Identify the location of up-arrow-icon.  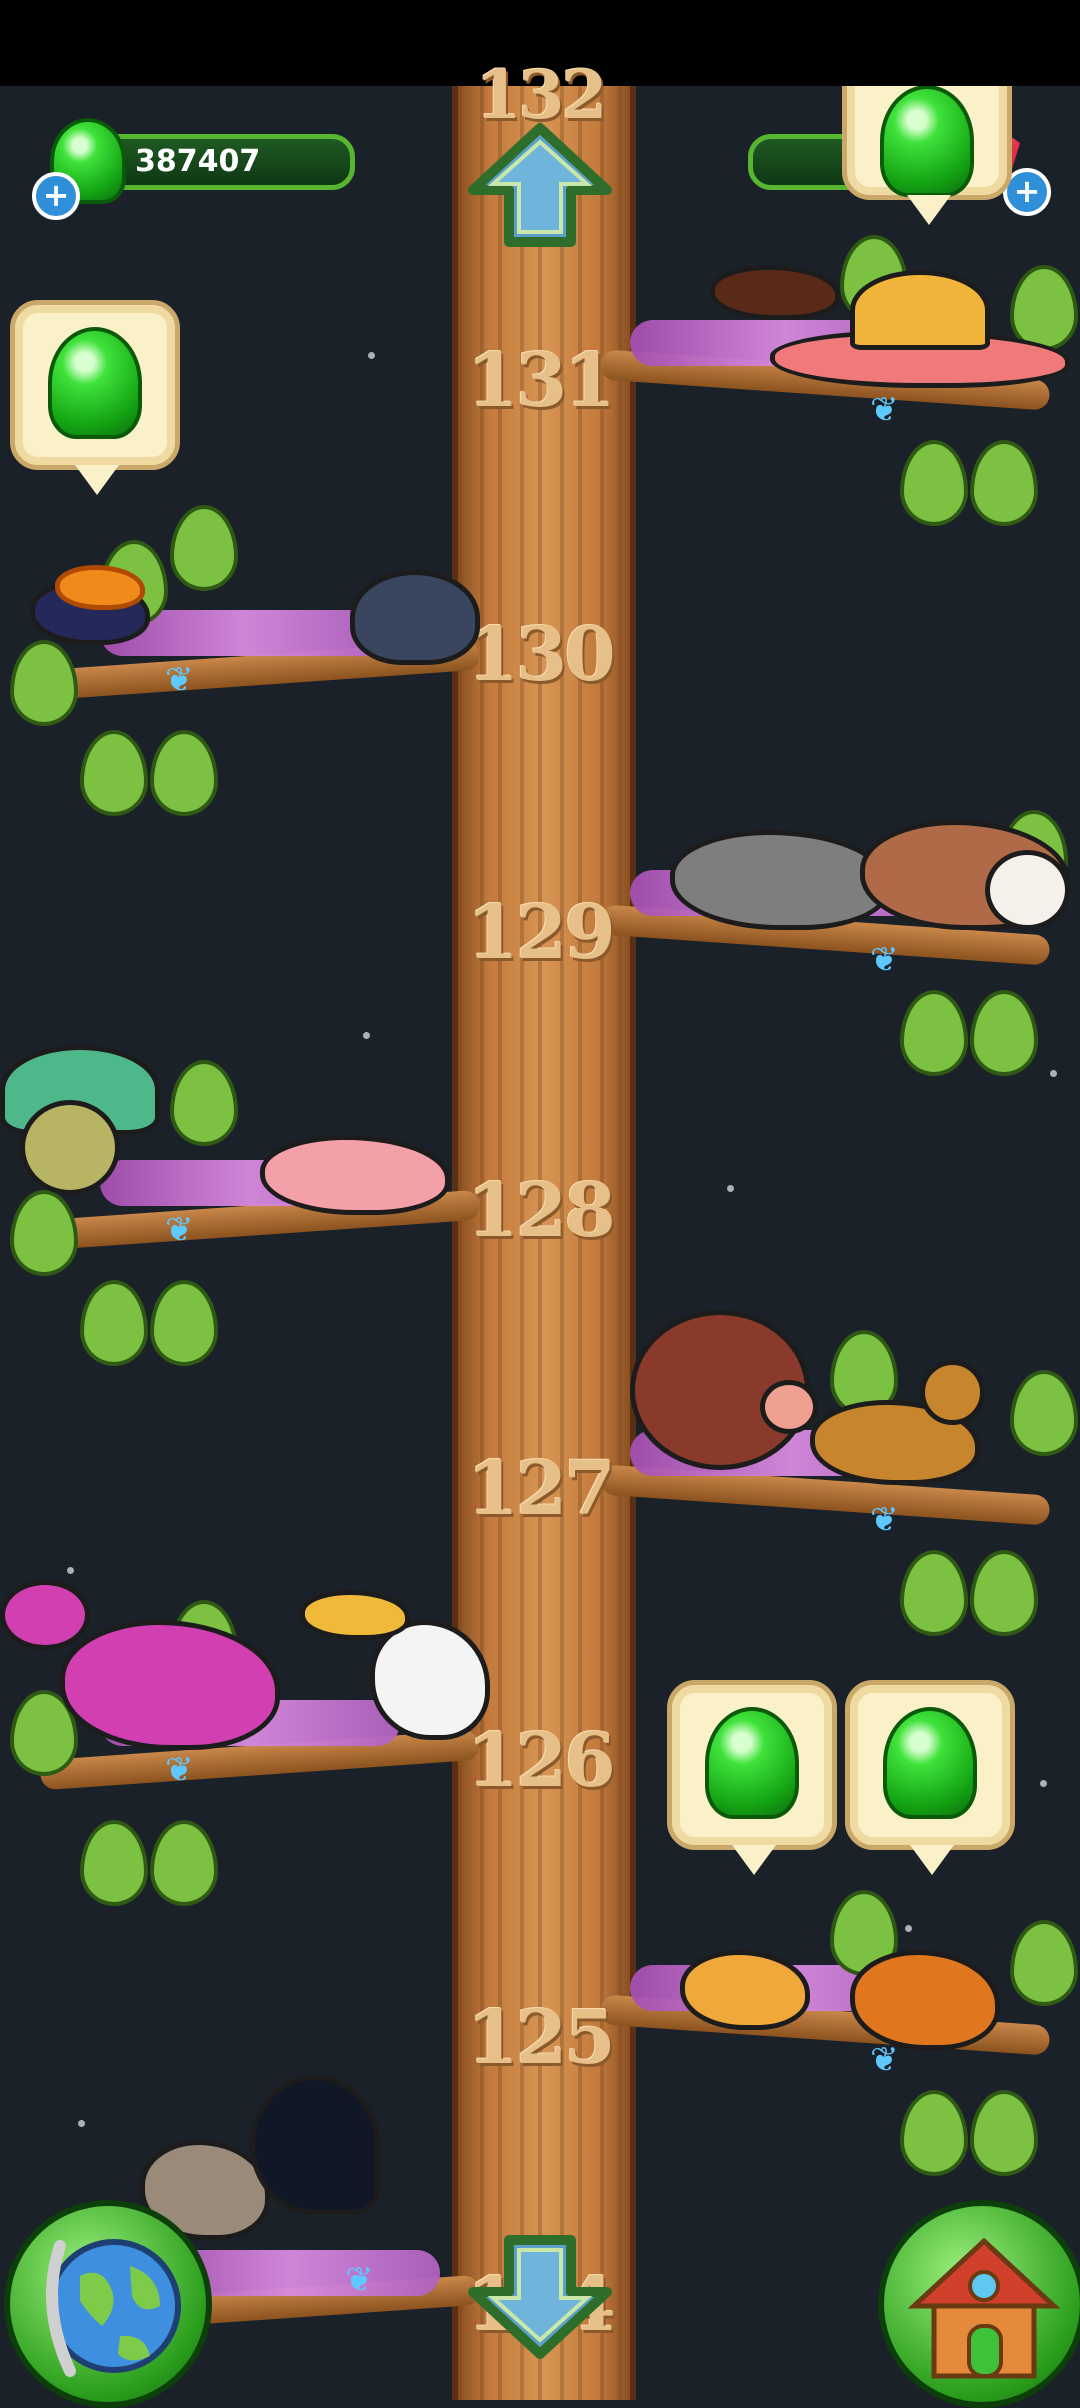
(540, 185).